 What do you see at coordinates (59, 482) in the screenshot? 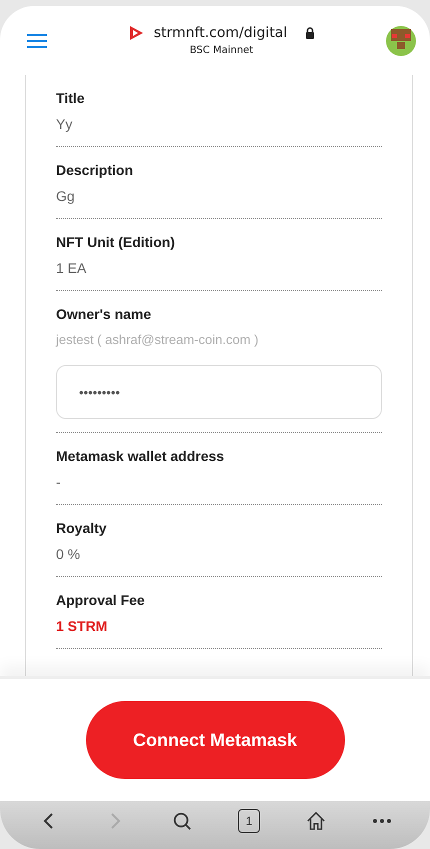
I see `field-value: -` at bounding box center [59, 482].